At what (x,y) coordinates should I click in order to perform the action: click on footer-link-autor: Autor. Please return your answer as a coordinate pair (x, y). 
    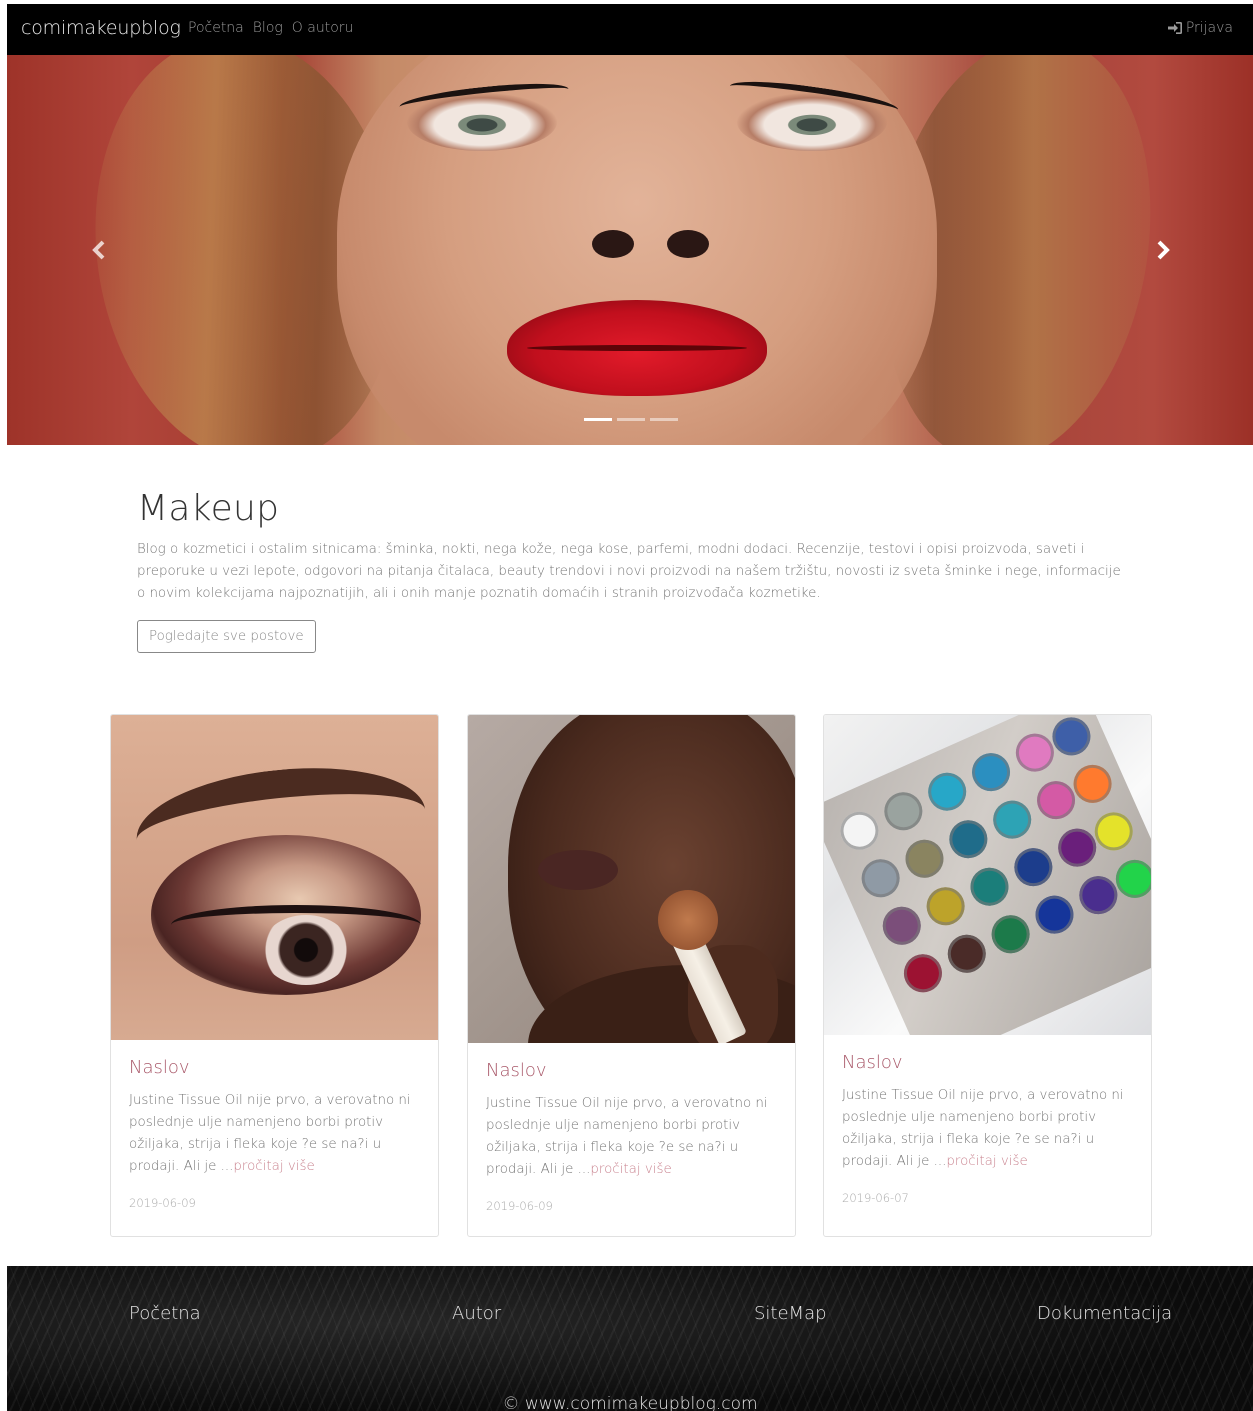
    Looking at the image, I should click on (476, 1313).